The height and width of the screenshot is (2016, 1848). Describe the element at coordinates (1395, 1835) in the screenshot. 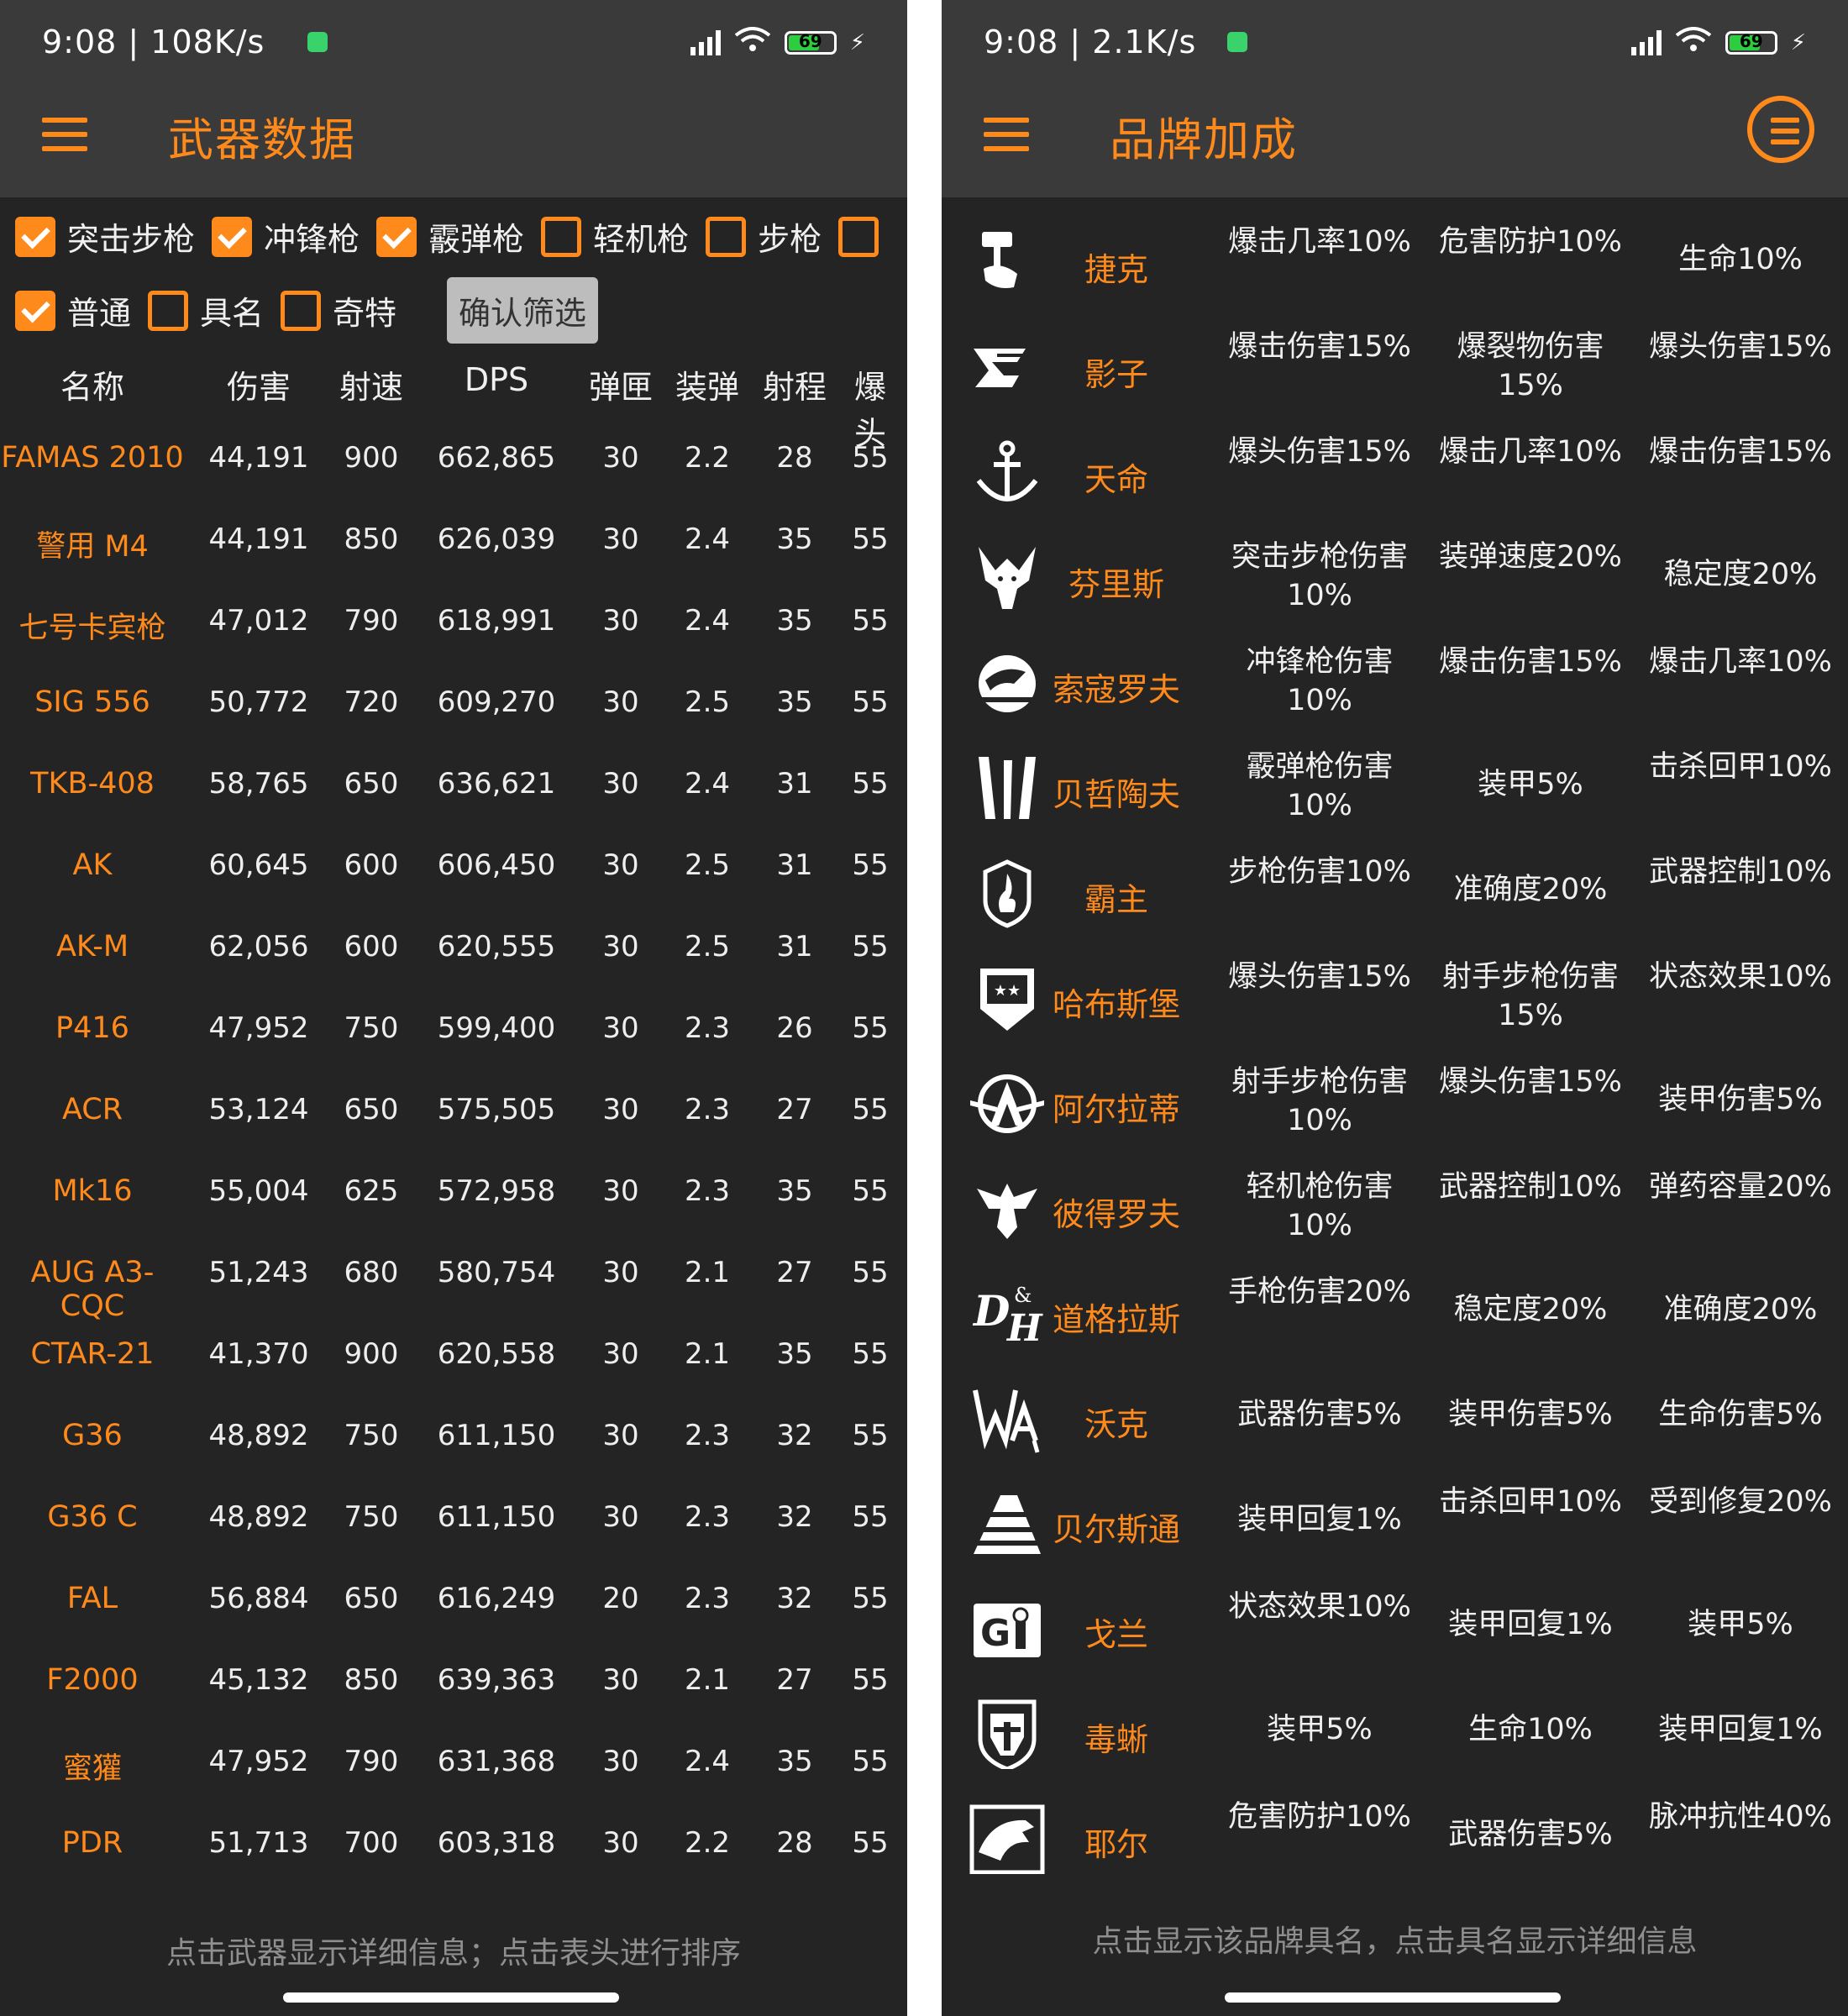

I see `brand-row: 耶尔 危害防护10% 武器伤害5% 脉冲抗性40%` at that location.